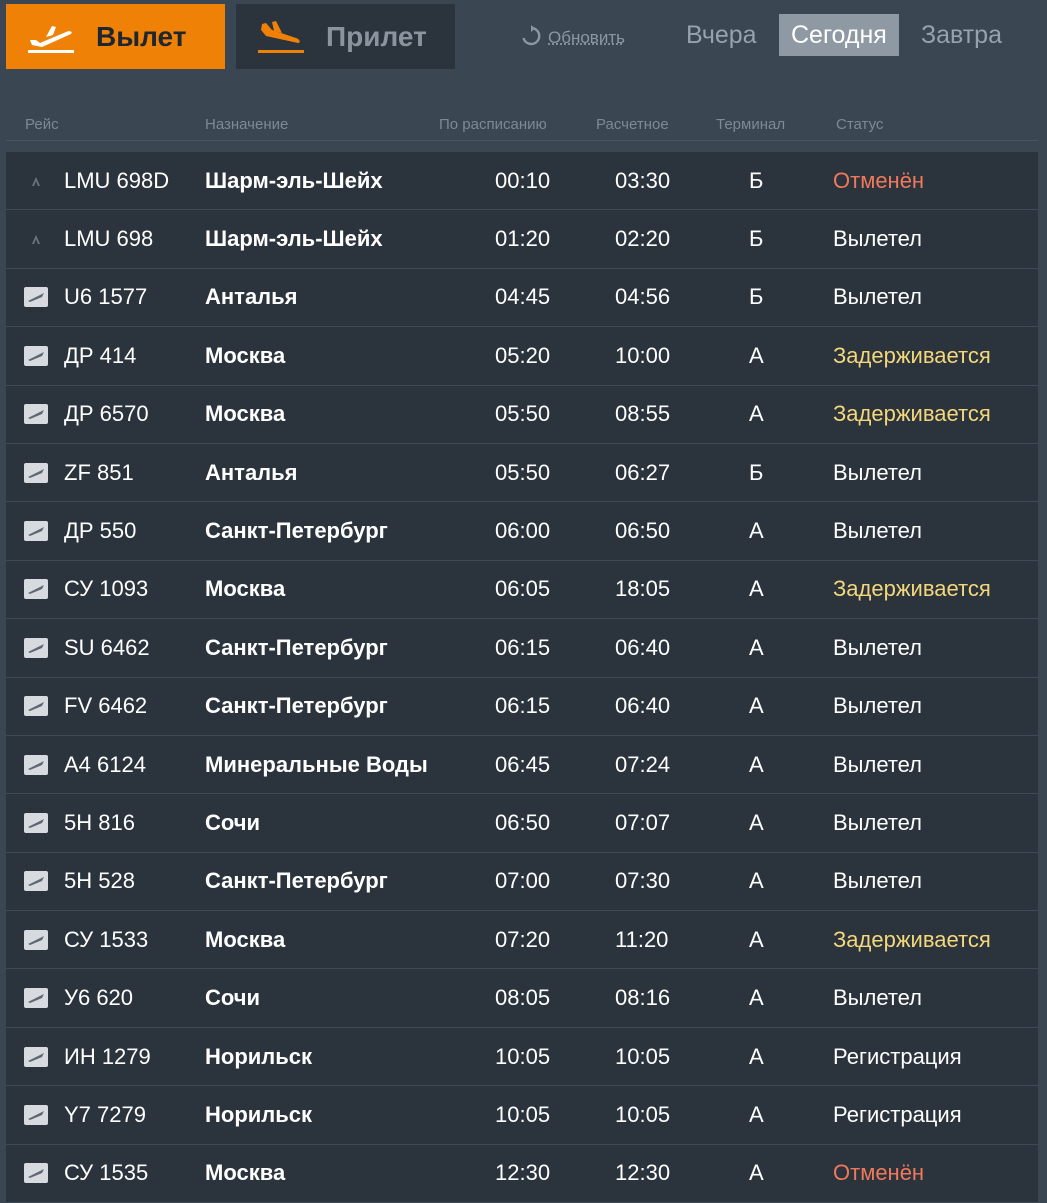 The image size is (1047, 1203). What do you see at coordinates (751, 124) in the screenshot?
I see `header-terminal: Терминал` at bounding box center [751, 124].